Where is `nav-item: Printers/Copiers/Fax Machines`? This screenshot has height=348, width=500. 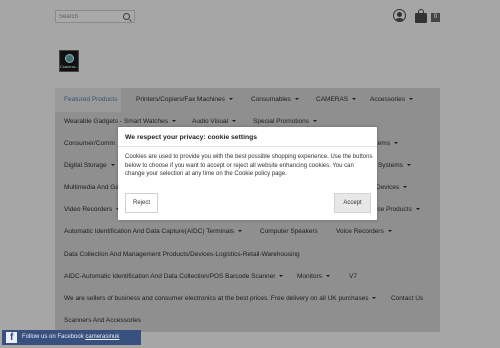
nav-item: Printers/Copiers/Fax Machines is located at coordinates (184, 100).